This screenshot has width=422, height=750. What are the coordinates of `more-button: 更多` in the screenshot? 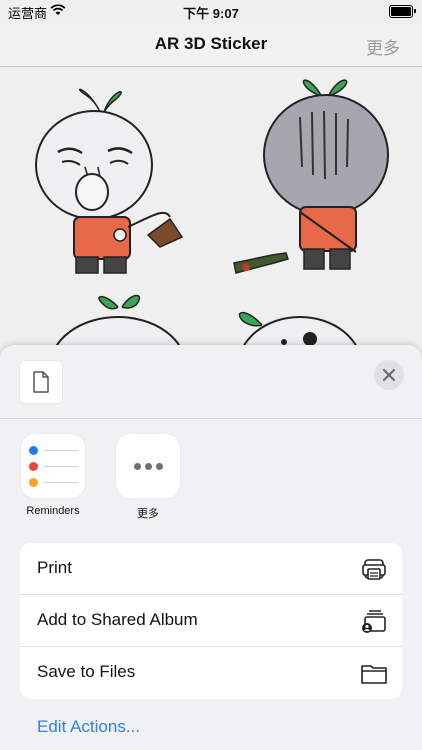 It's located at (383, 46).